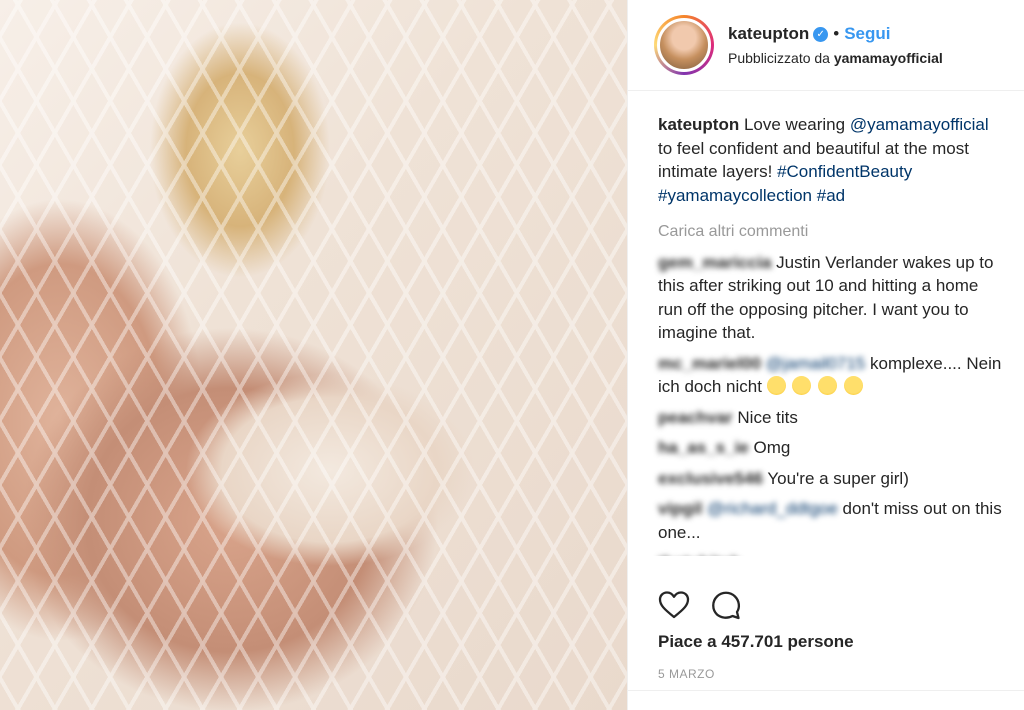 The image size is (1024, 710). I want to click on comment-item: ha_as_s_ie Omg, so click(831, 448).